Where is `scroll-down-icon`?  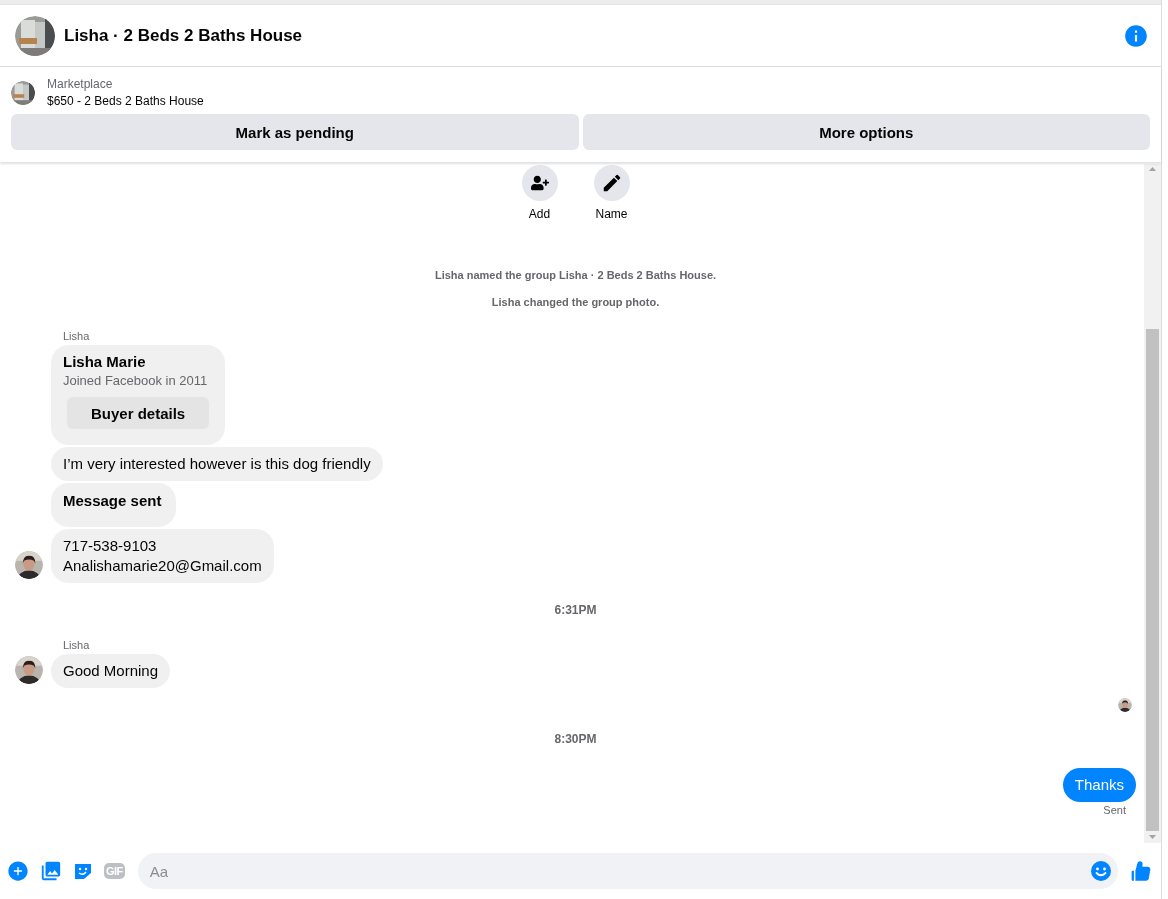
scroll-down-icon is located at coordinates (1152, 837).